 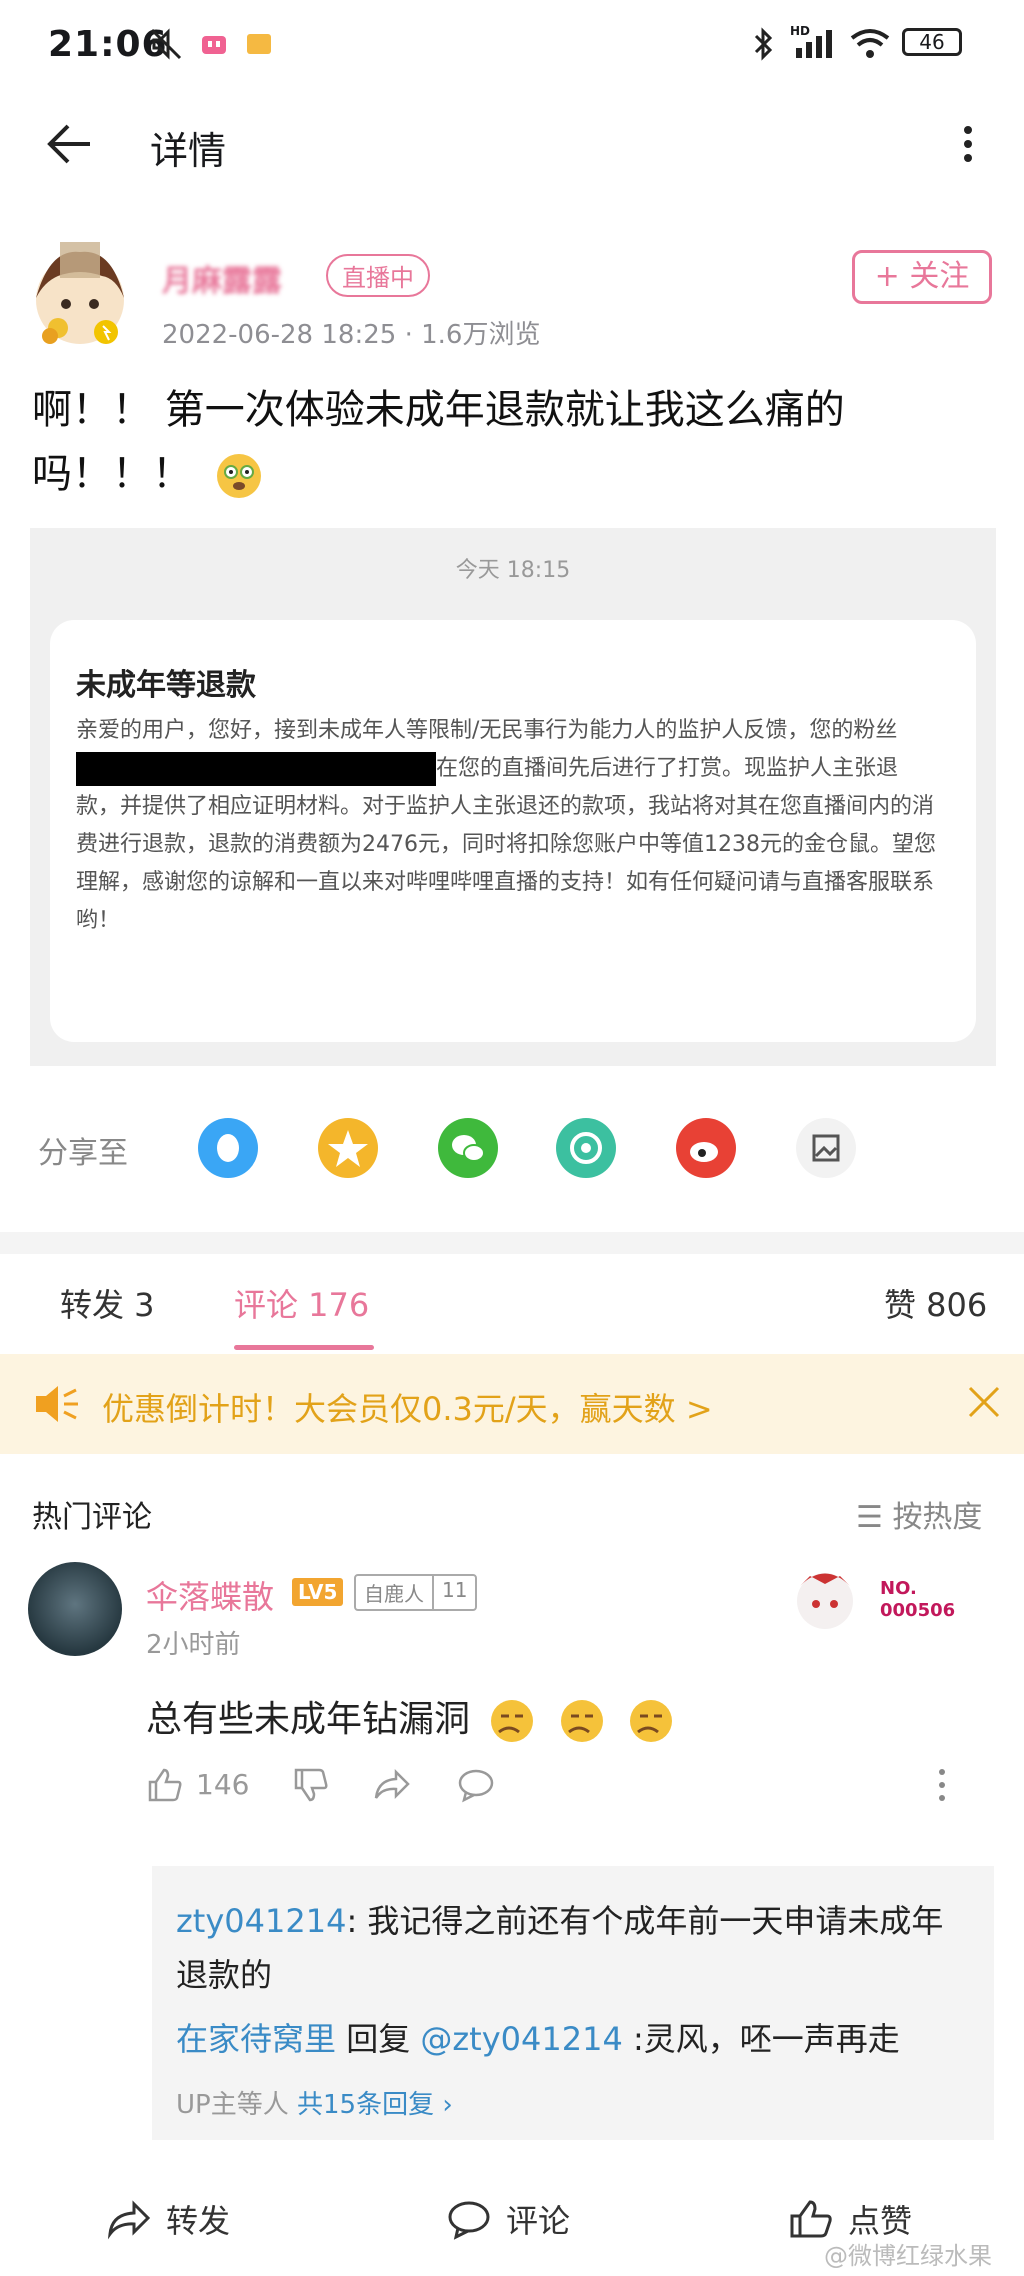 I want to click on moments-share-icon, so click(x=586, y=1148).